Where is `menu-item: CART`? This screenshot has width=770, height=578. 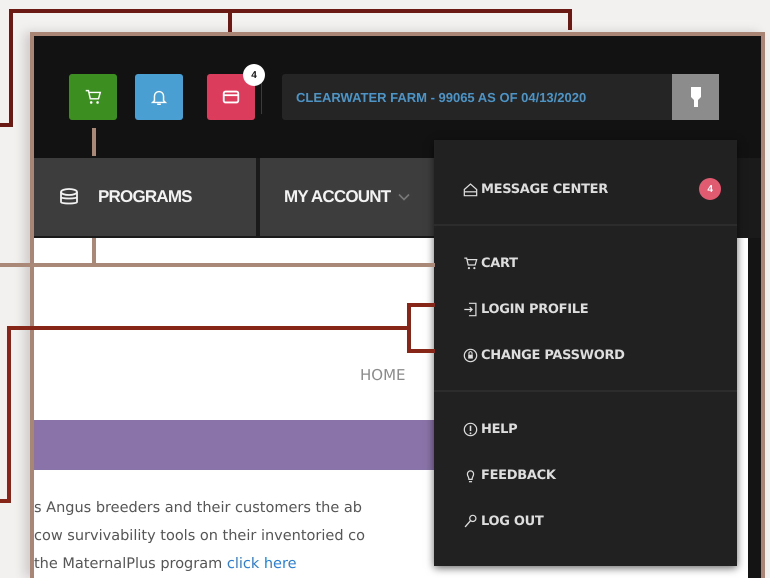 menu-item: CART is located at coordinates (585, 263).